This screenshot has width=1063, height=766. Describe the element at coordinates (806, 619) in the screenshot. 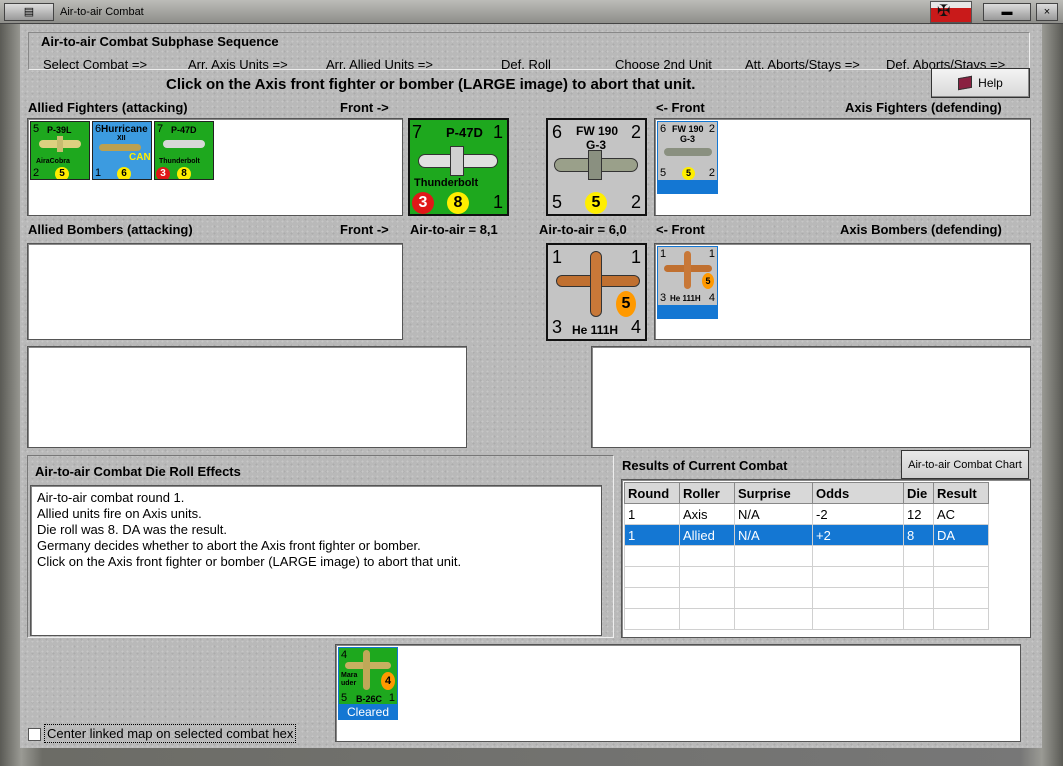

I see `table-row-empty` at that location.